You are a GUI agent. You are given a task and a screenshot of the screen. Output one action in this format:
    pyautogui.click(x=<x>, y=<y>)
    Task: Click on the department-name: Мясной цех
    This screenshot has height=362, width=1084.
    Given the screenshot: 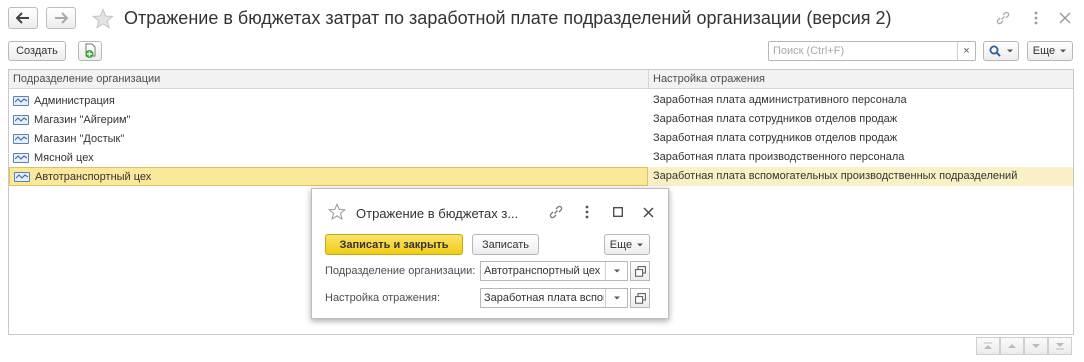 What is the action you would take?
    pyautogui.click(x=64, y=157)
    